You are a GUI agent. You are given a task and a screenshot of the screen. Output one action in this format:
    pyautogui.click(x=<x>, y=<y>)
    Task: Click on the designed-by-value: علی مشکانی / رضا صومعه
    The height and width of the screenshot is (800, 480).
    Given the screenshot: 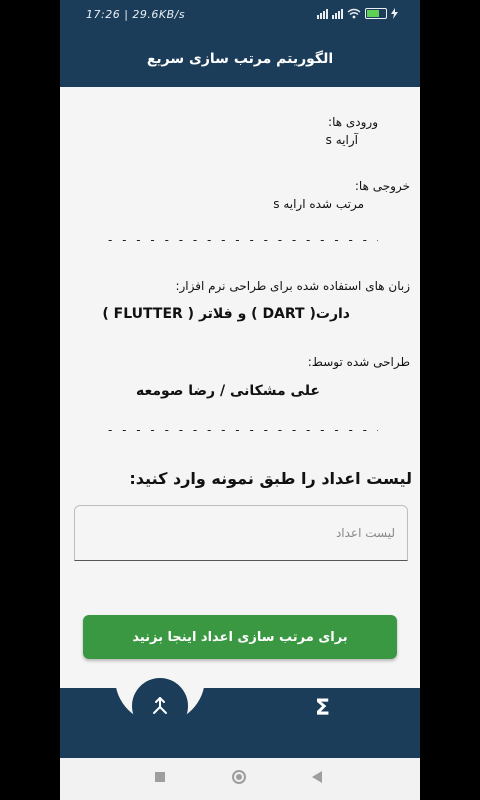 What is the action you would take?
    pyautogui.click(x=228, y=391)
    